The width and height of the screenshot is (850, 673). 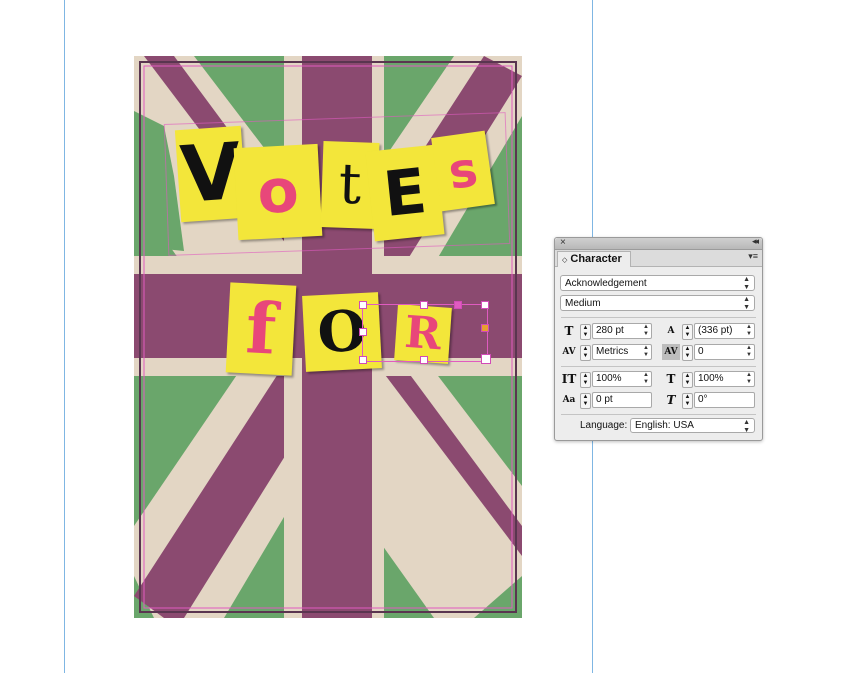 I want to click on font-family-select: Acknowledgement ▲ ▼, so click(x=657, y=283).